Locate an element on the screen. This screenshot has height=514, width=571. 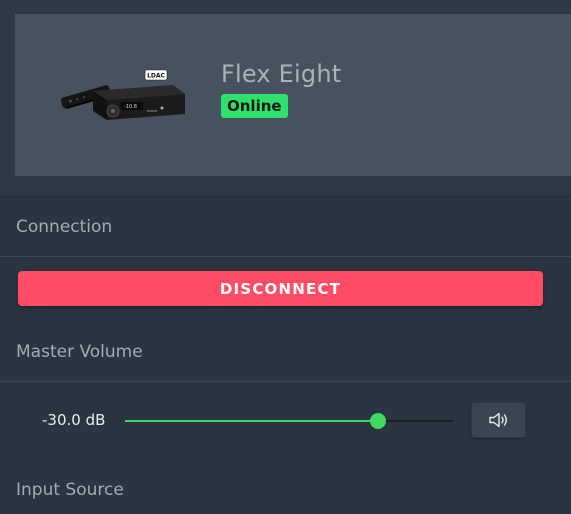
mute-button is located at coordinates (498, 420).